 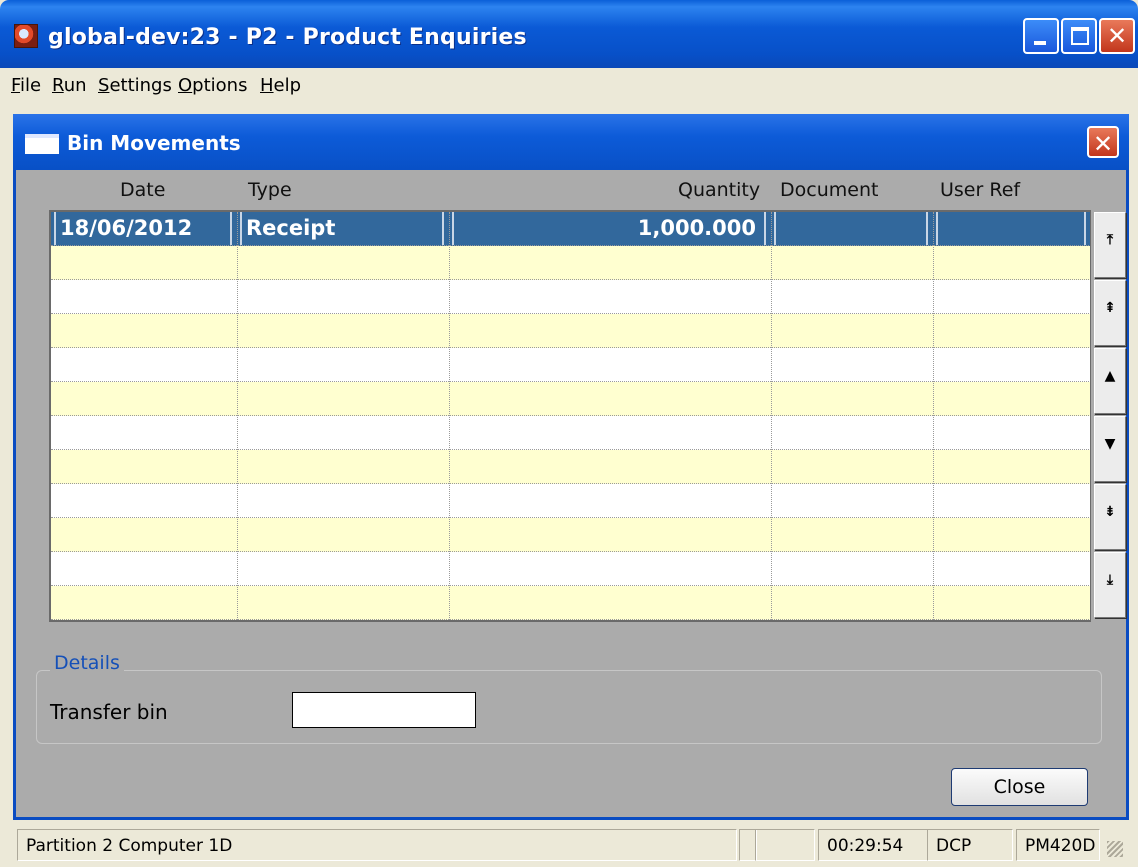 I want to click on cell-quantity: 1,000.000, so click(x=609, y=228).